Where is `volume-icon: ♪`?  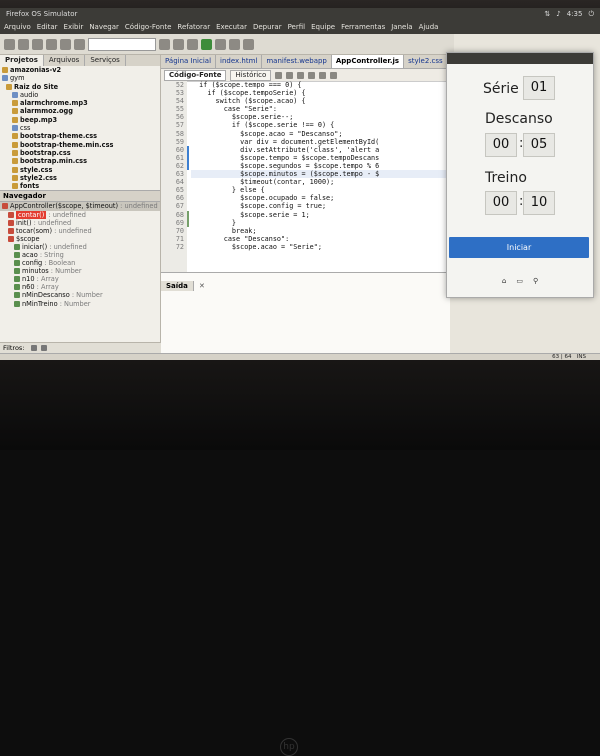
volume-icon: ♪ is located at coordinates (558, 14).